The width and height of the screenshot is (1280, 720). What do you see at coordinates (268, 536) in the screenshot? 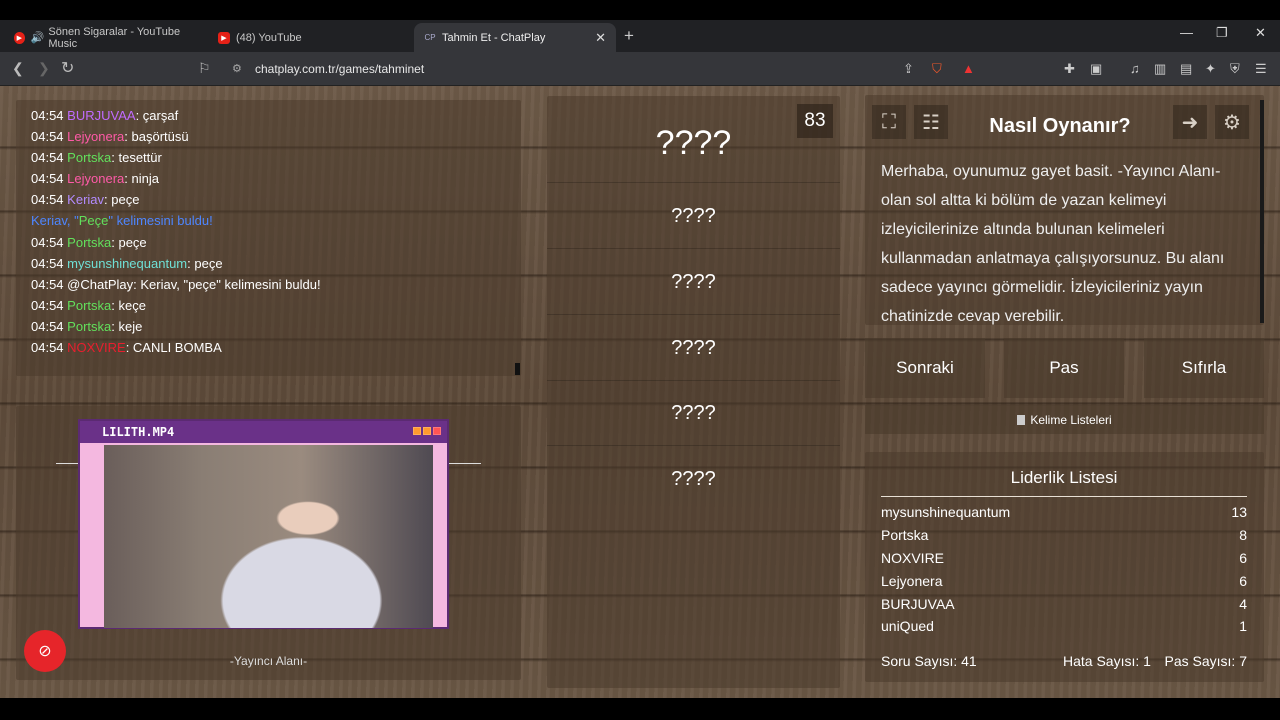
I see `webcam-video` at bounding box center [268, 536].